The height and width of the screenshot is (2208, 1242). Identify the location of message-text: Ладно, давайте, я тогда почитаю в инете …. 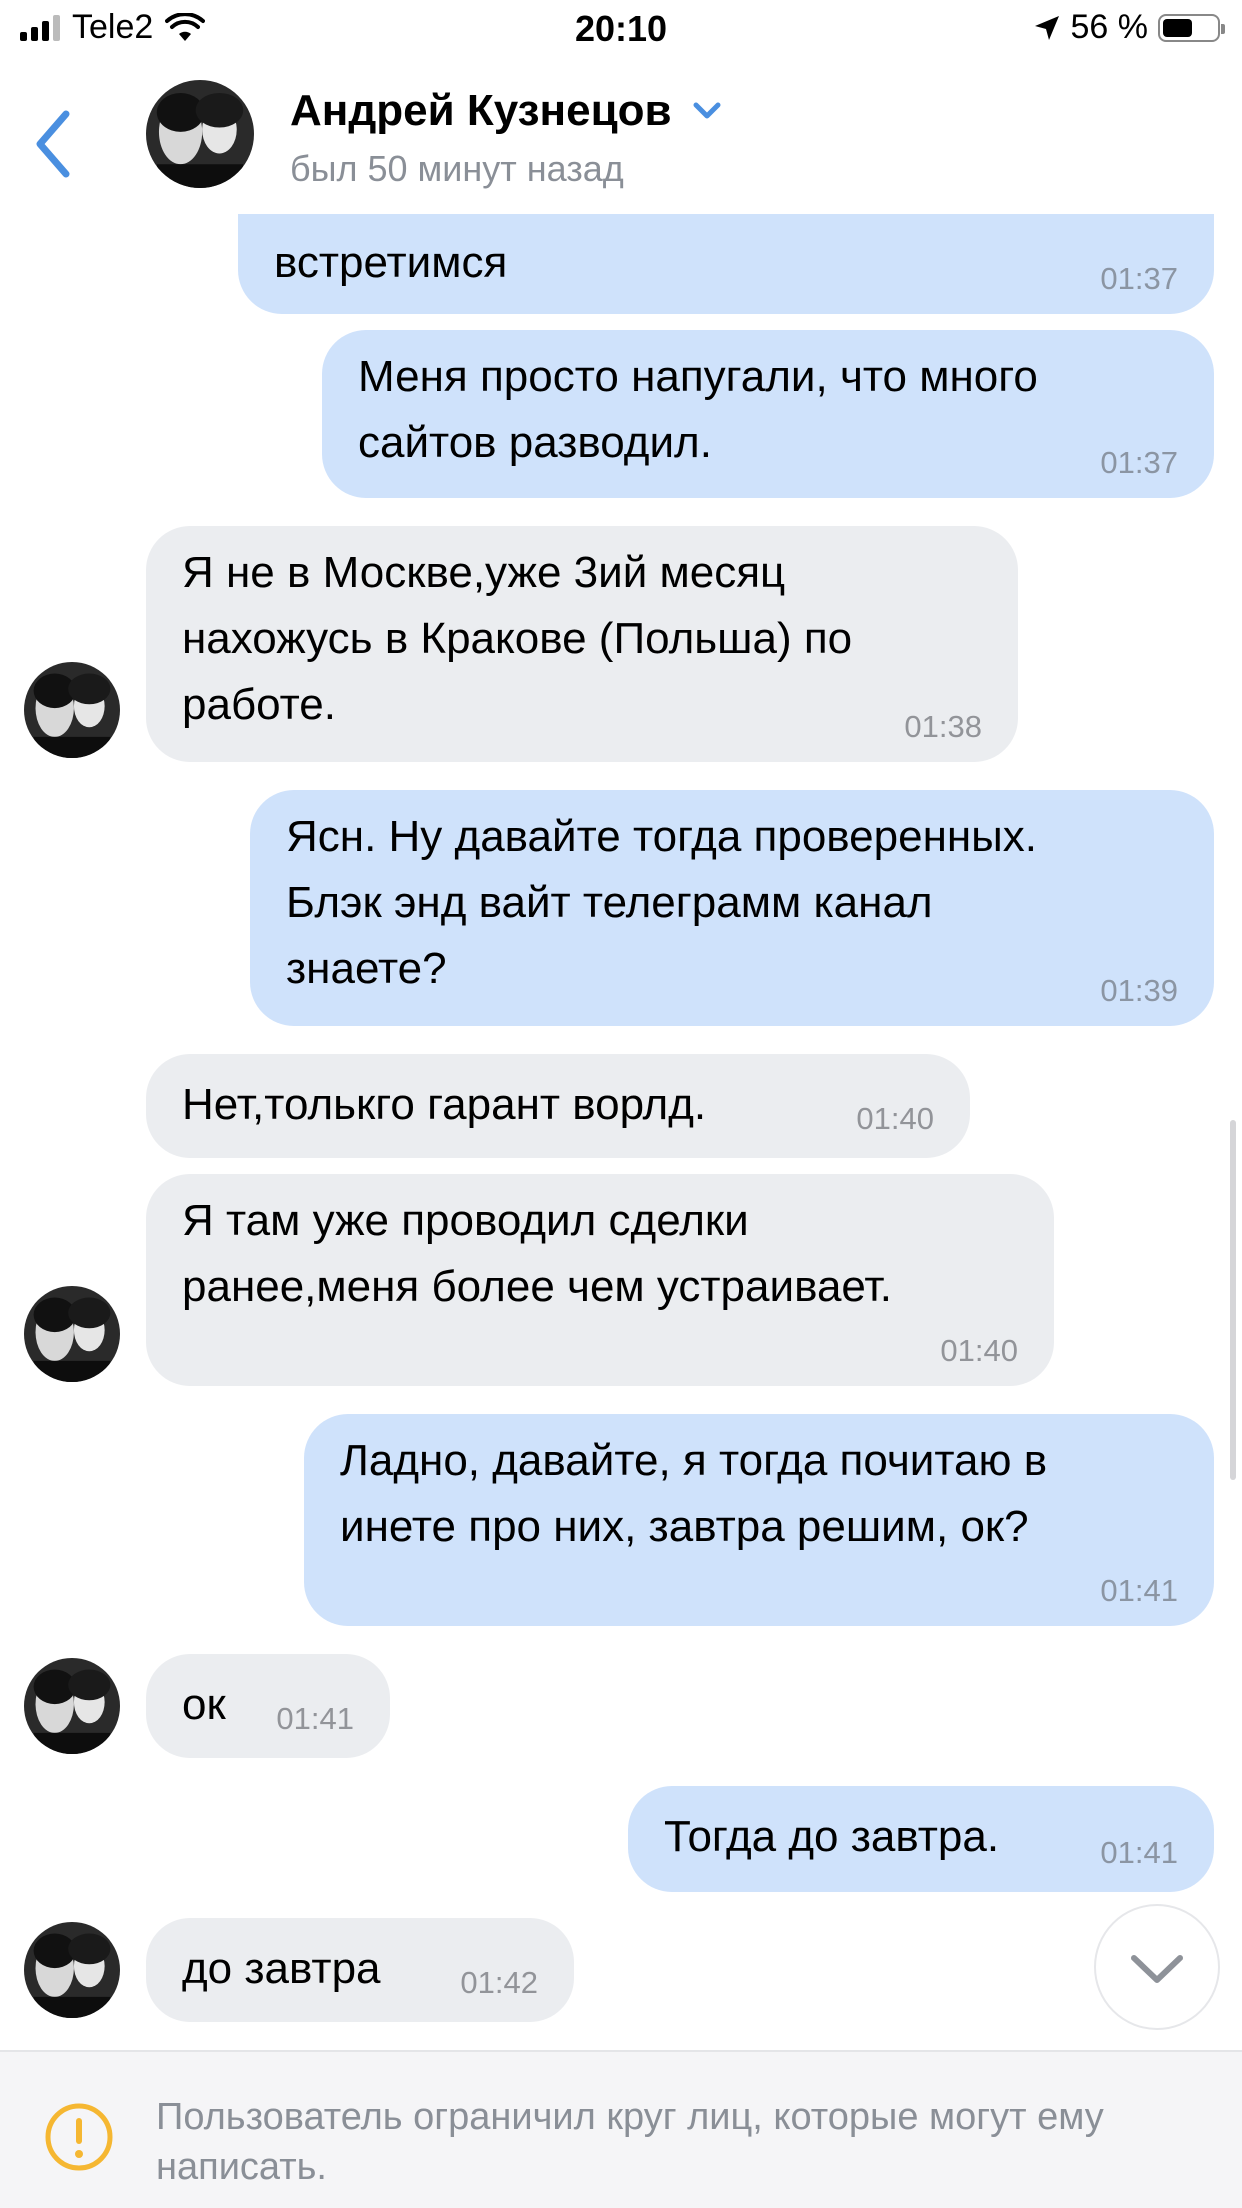
(694, 1493).